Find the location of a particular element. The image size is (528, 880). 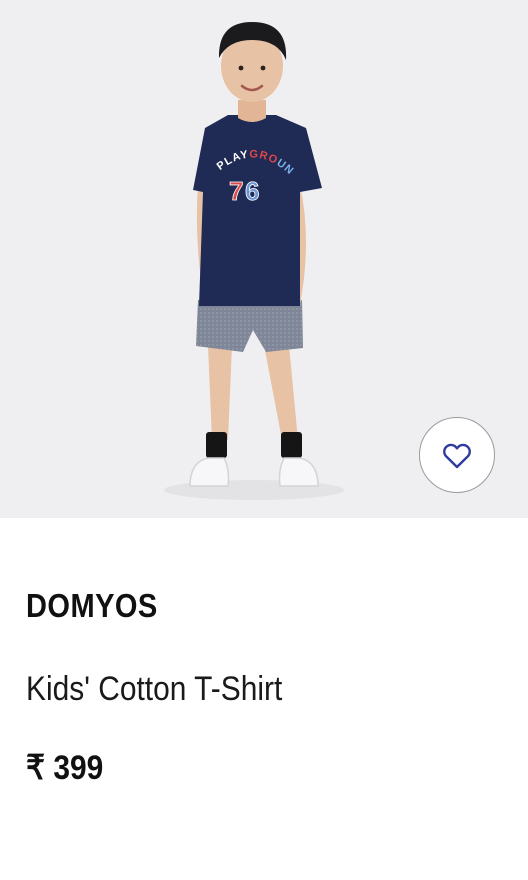

wishlist-button is located at coordinates (457, 455).